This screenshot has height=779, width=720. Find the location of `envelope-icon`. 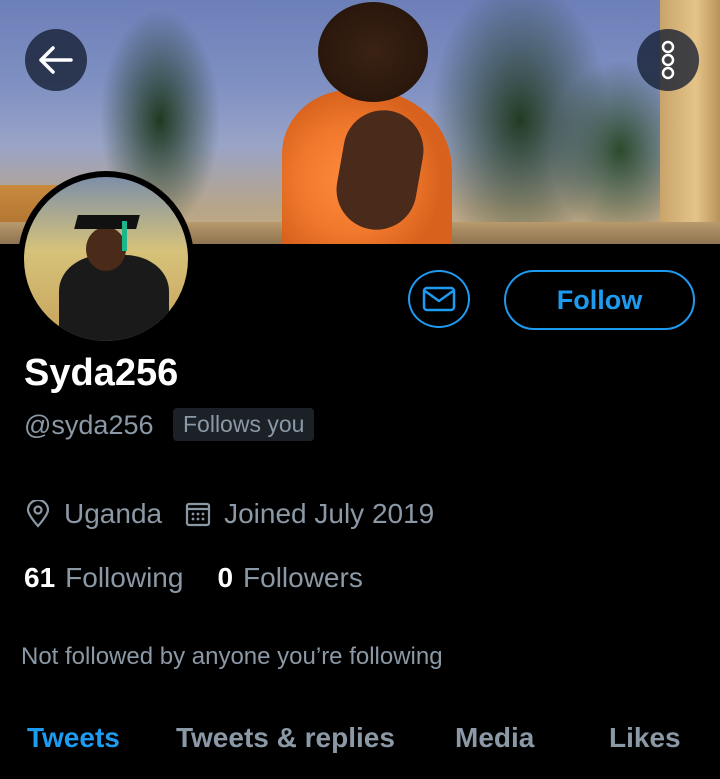

envelope-icon is located at coordinates (439, 299).